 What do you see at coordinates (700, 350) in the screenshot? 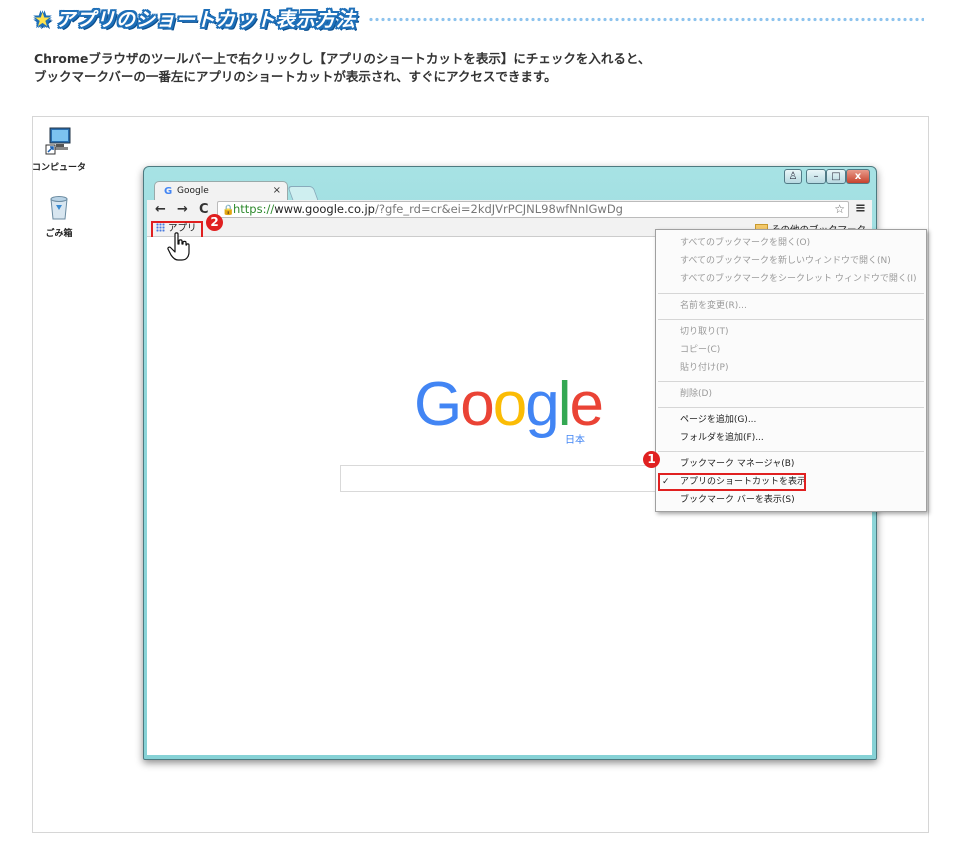
I see `menu-item-copy: コピー(C)` at bounding box center [700, 350].